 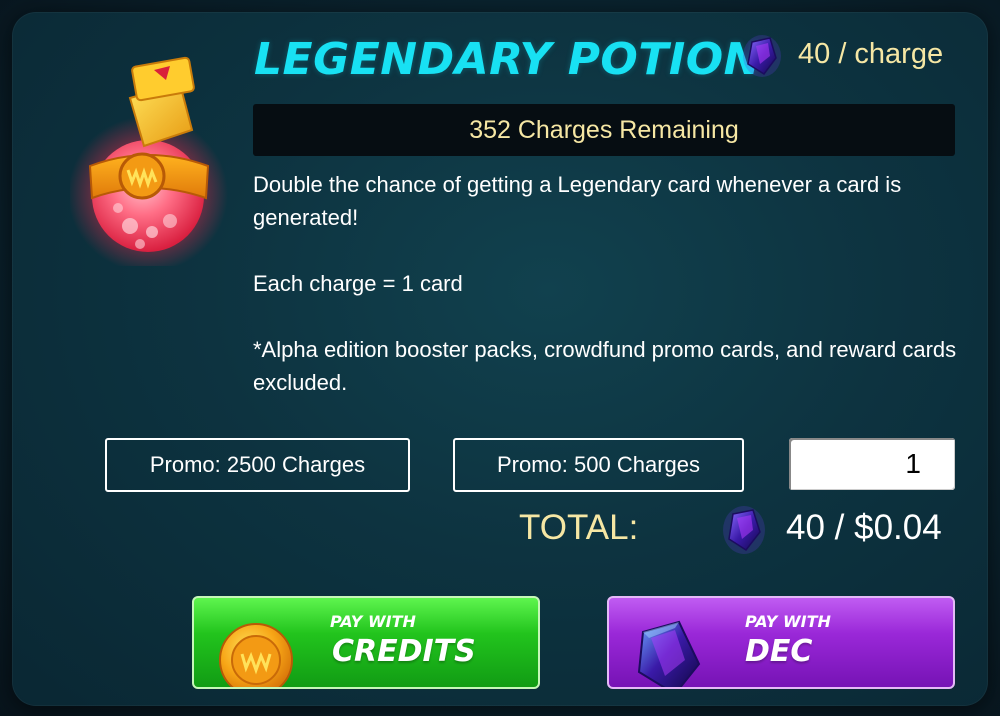 What do you see at coordinates (871, 54) in the screenshot?
I see `price-per-charge: 40 / charge` at bounding box center [871, 54].